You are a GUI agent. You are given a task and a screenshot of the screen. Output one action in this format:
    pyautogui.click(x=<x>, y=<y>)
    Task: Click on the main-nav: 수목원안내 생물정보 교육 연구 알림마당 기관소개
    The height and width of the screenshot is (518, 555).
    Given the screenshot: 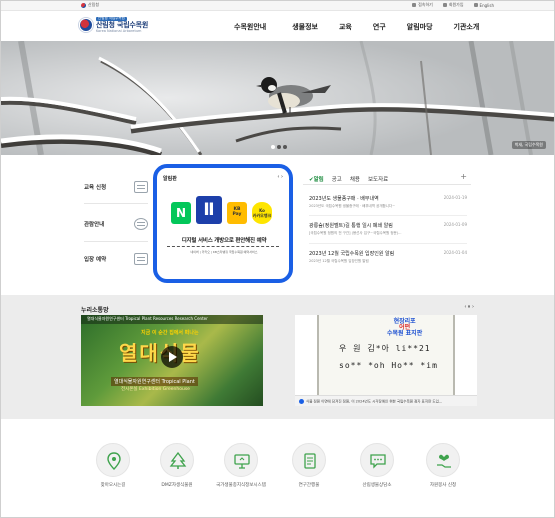 What is the action you would take?
    pyautogui.click(x=356, y=27)
    